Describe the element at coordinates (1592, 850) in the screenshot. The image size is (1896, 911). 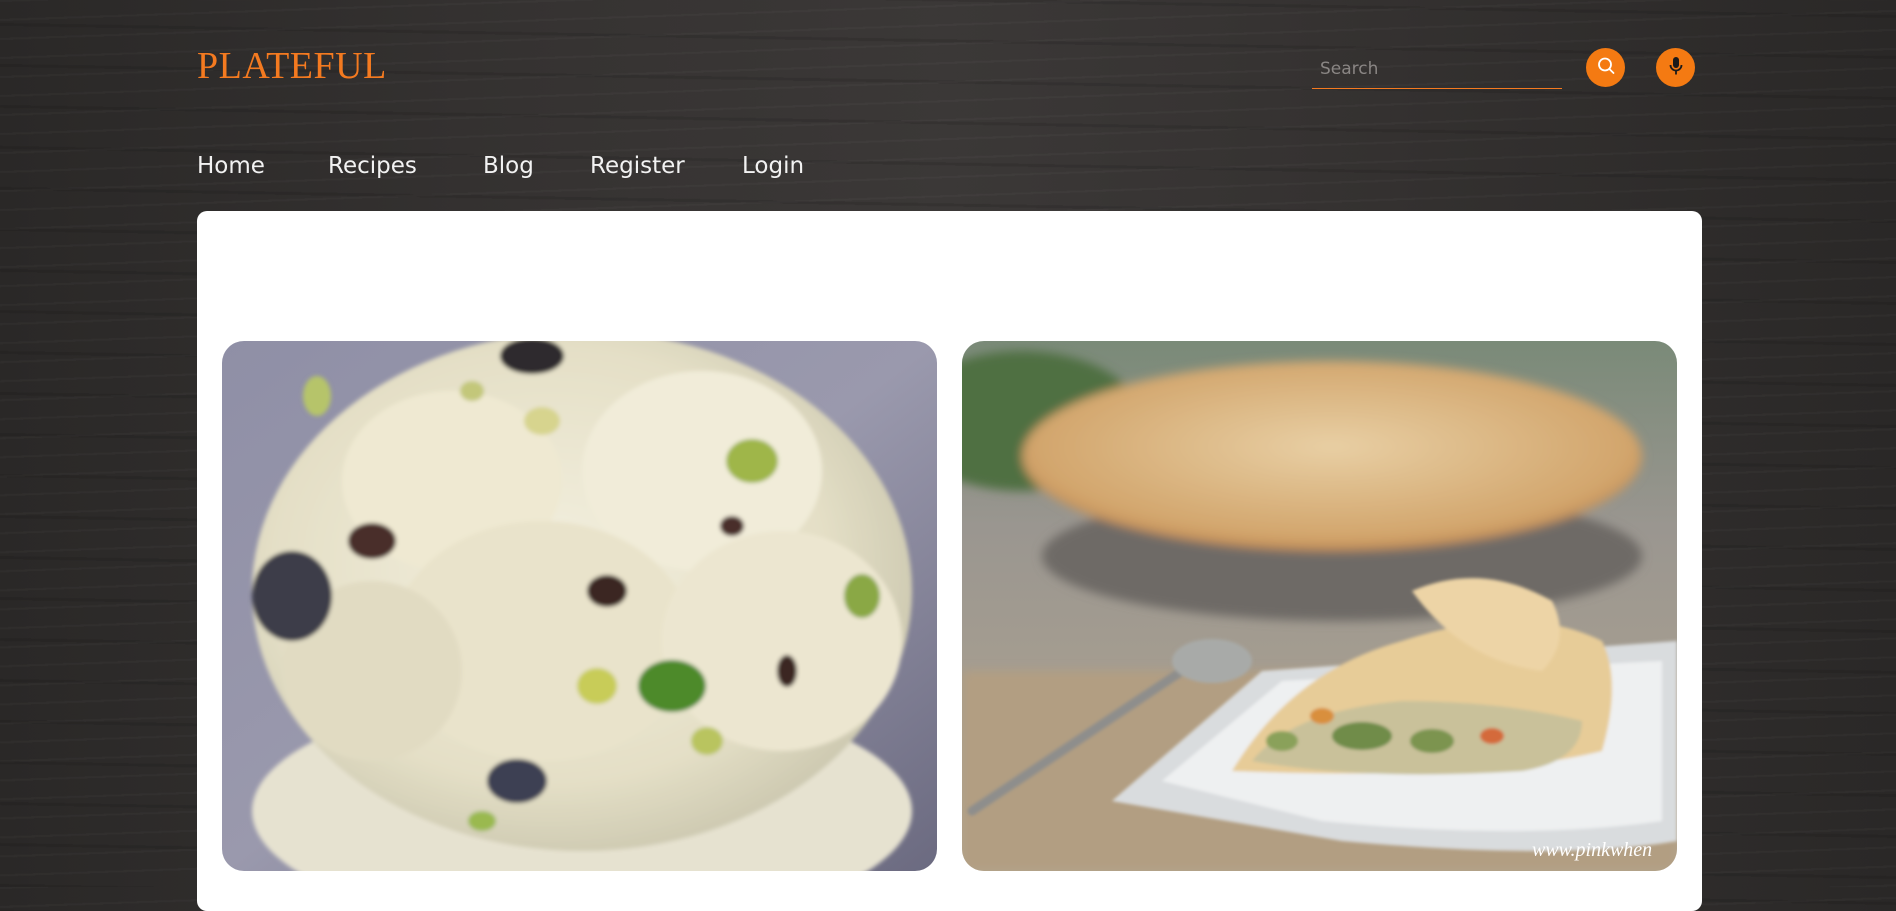
I see `photo-watermark: www.pinkwhen` at that location.